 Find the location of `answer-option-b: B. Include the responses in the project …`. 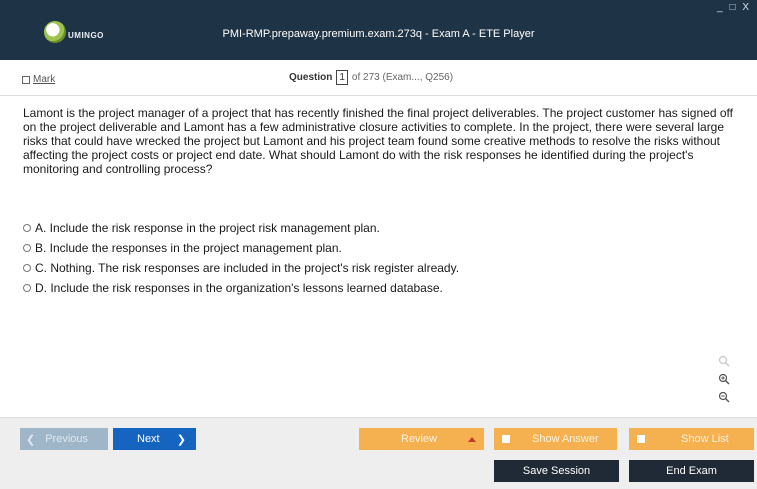

answer-option-b: B. Include the responses in the project … is located at coordinates (373, 248).